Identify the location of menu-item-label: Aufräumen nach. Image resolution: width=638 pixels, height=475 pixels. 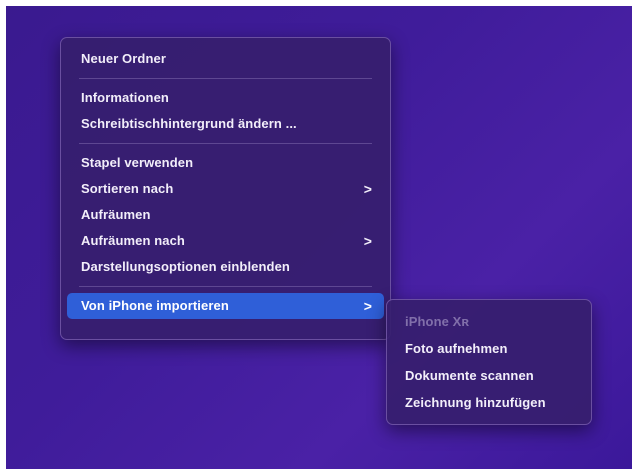
(133, 240).